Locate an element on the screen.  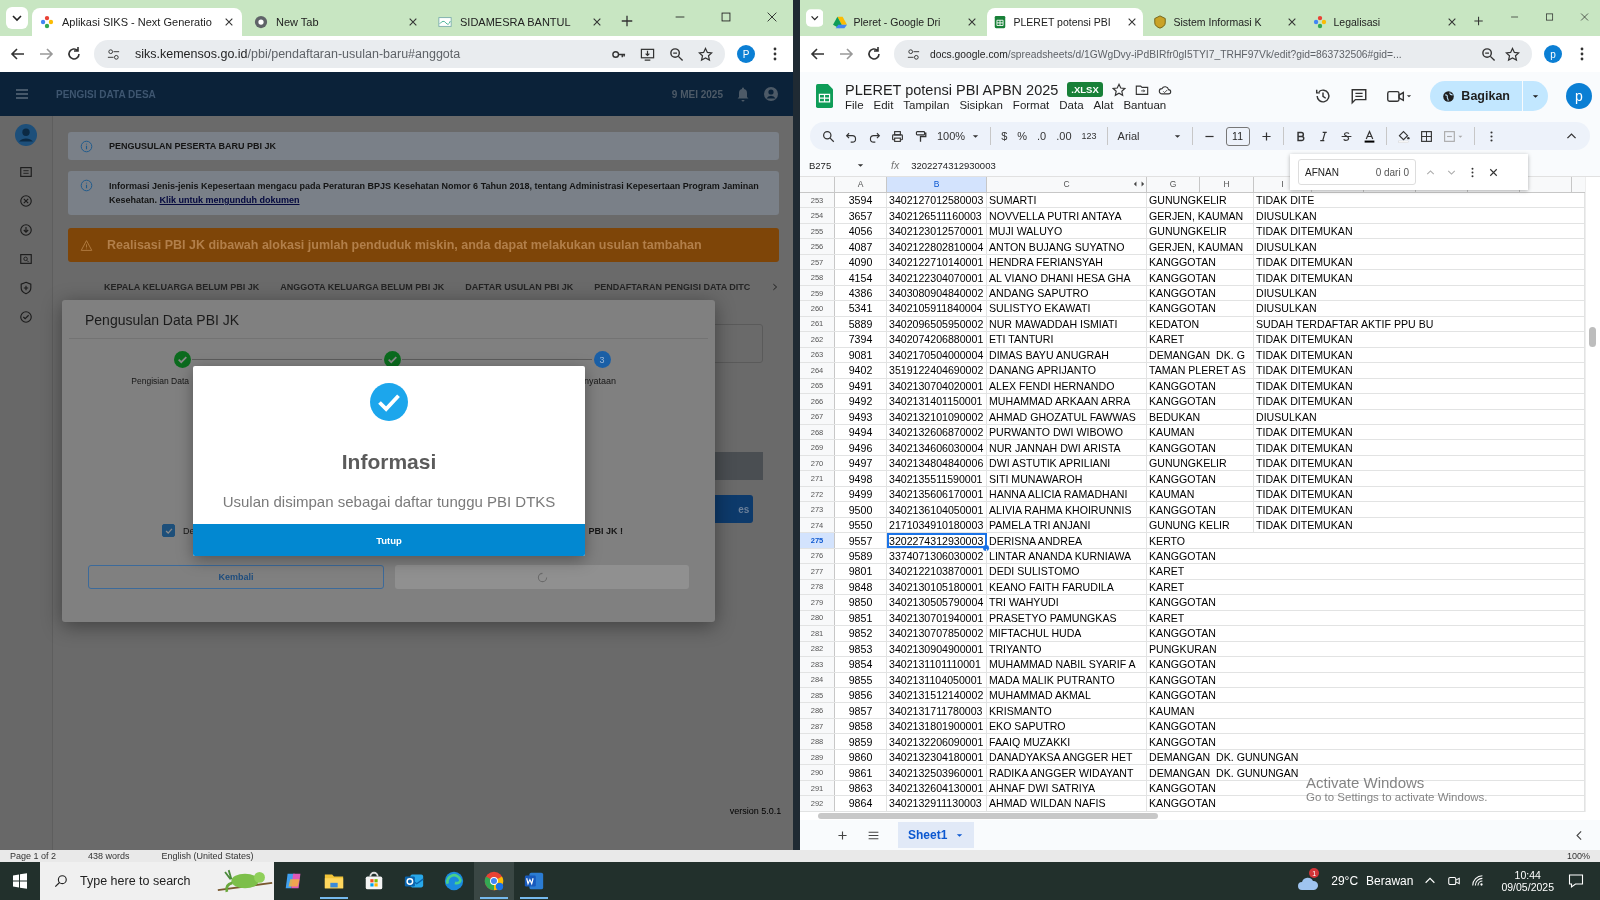
menu-item: Data is located at coordinates (1071, 104).